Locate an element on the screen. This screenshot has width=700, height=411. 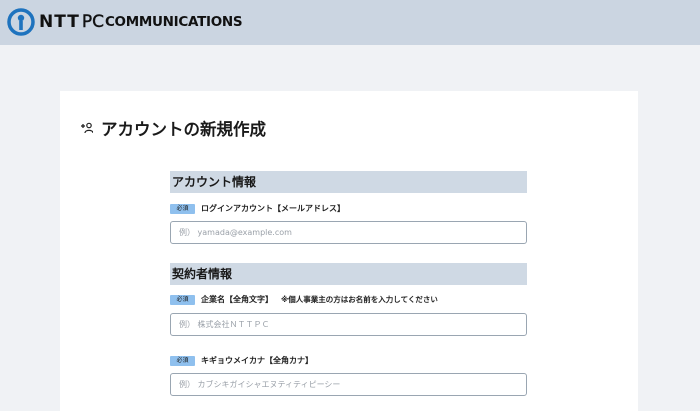
ntt-logo-icon is located at coordinates (21, 22).